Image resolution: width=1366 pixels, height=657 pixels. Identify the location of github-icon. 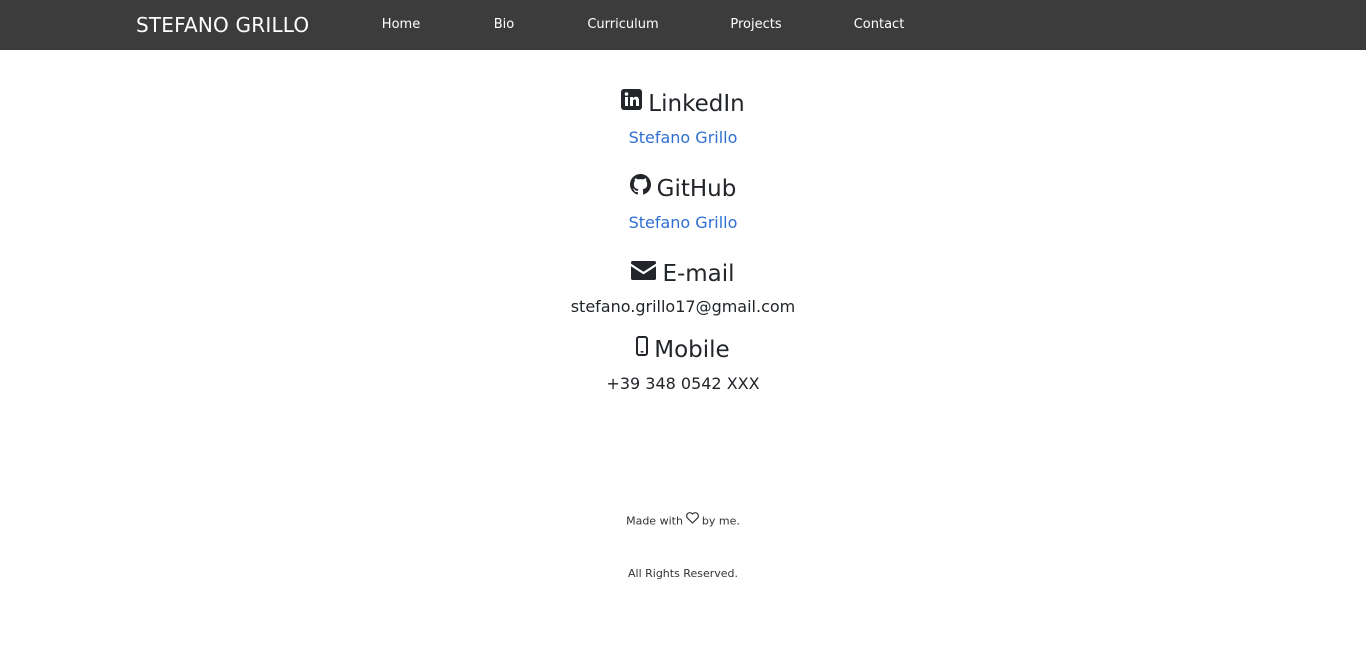
(640, 188).